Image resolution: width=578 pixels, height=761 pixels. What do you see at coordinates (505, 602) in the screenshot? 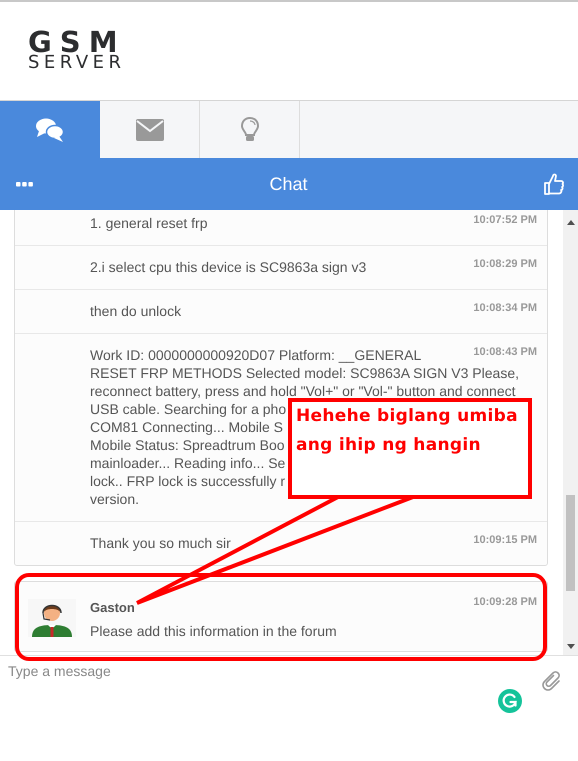
I see `message-time: 10:09:28 PM` at bounding box center [505, 602].